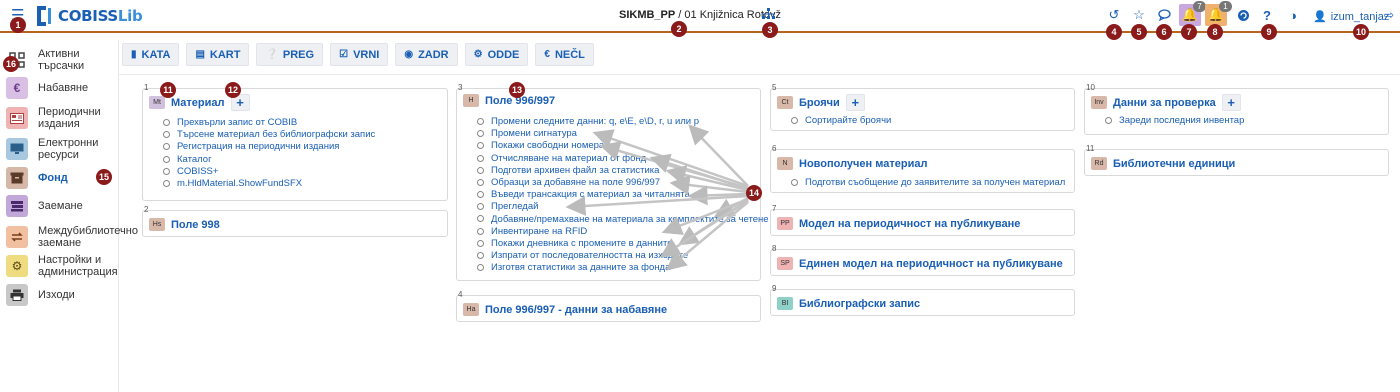 Image resolution: width=1400 pixels, height=392 pixels. What do you see at coordinates (1164, 15) in the screenshot?
I see `chat-bubble-icon` at bounding box center [1164, 15].